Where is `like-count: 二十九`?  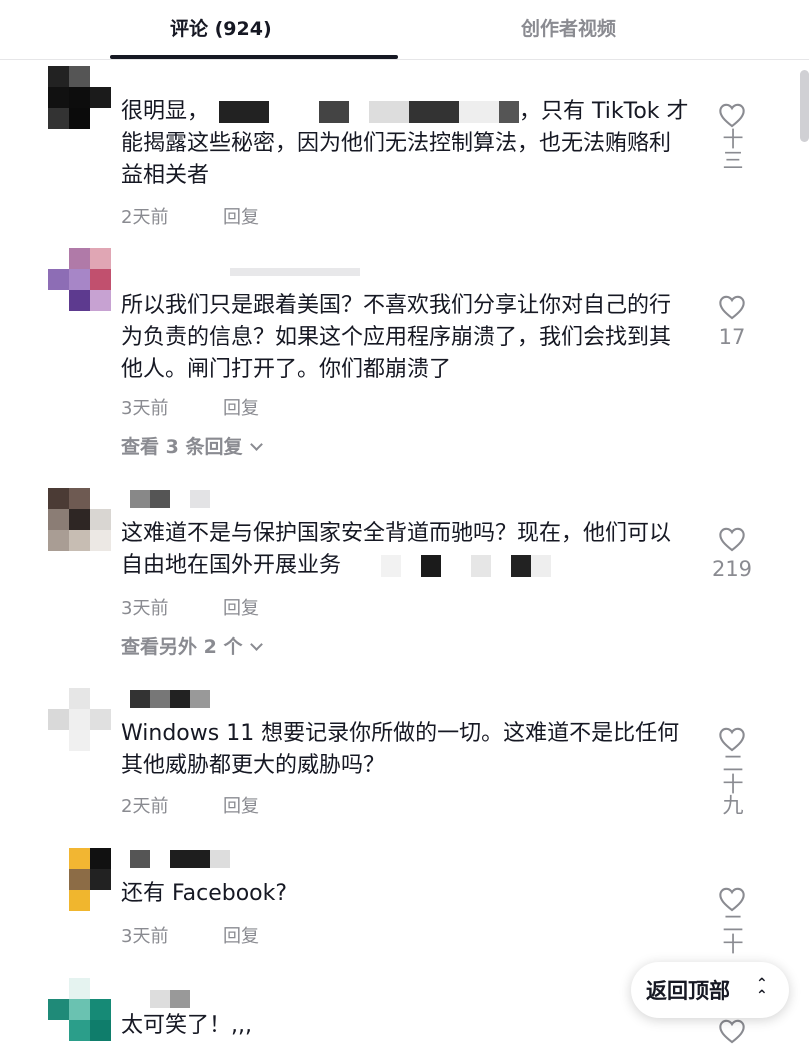 like-count: 二十九 is located at coordinates (732, 783).